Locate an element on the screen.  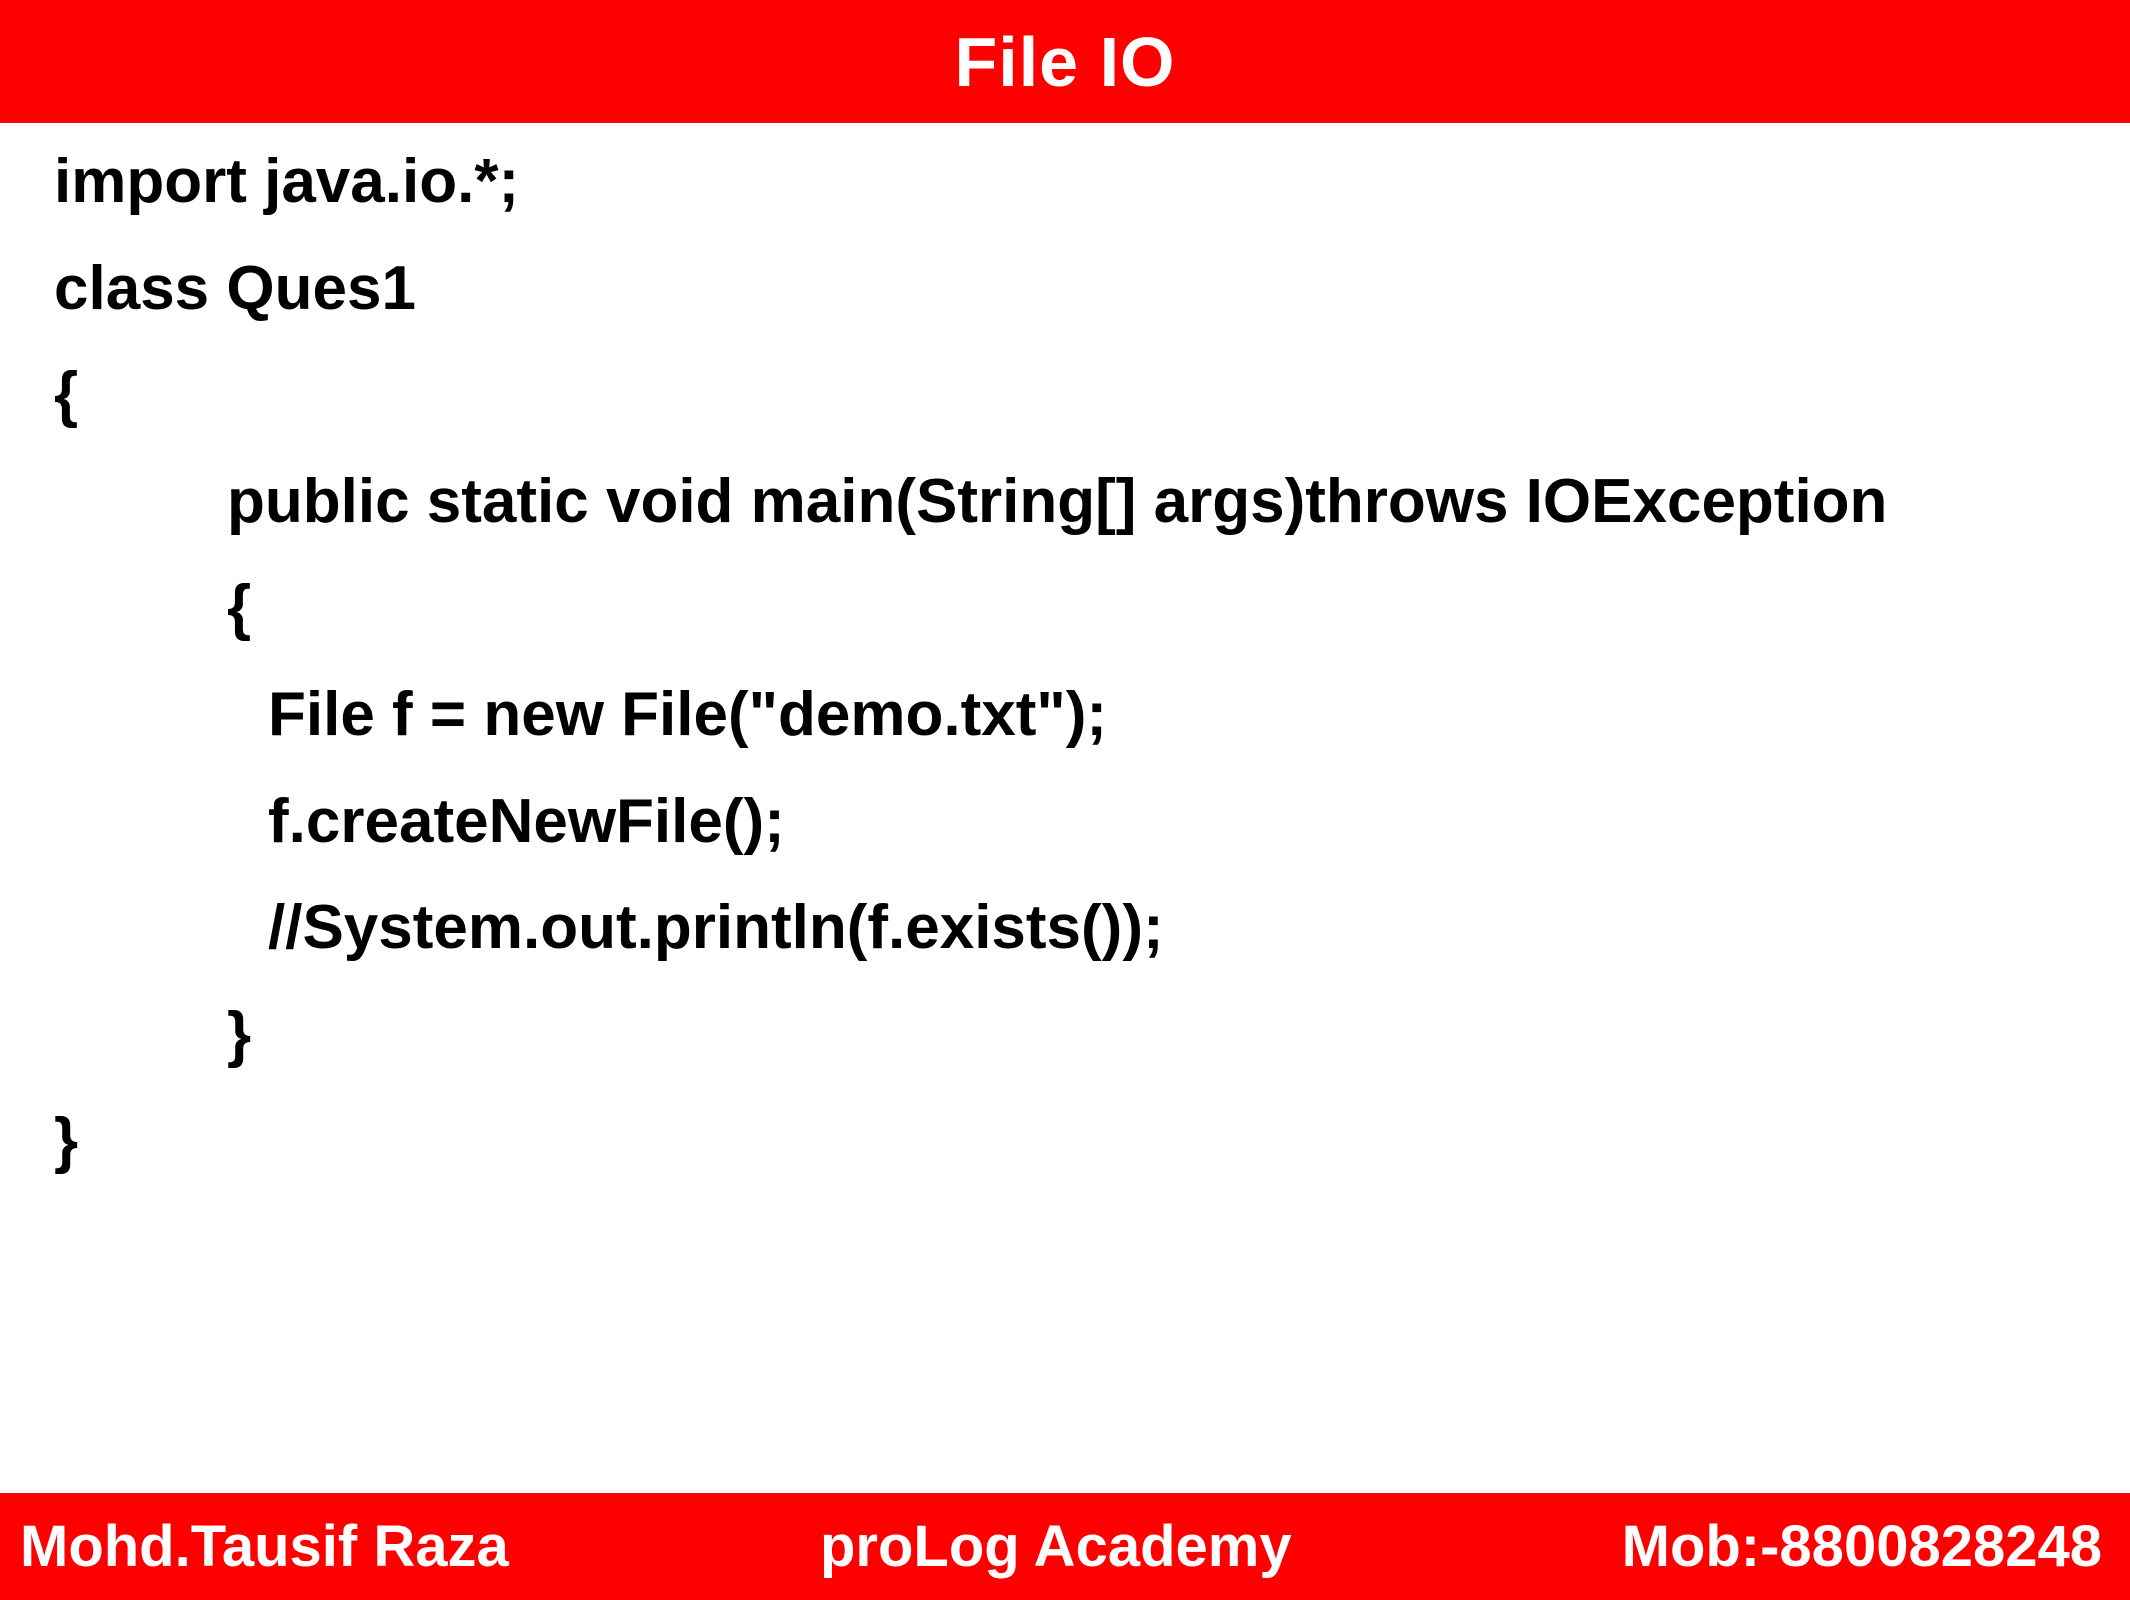
code-line-class-close-brace: } is located at coordinates (66, 1141).